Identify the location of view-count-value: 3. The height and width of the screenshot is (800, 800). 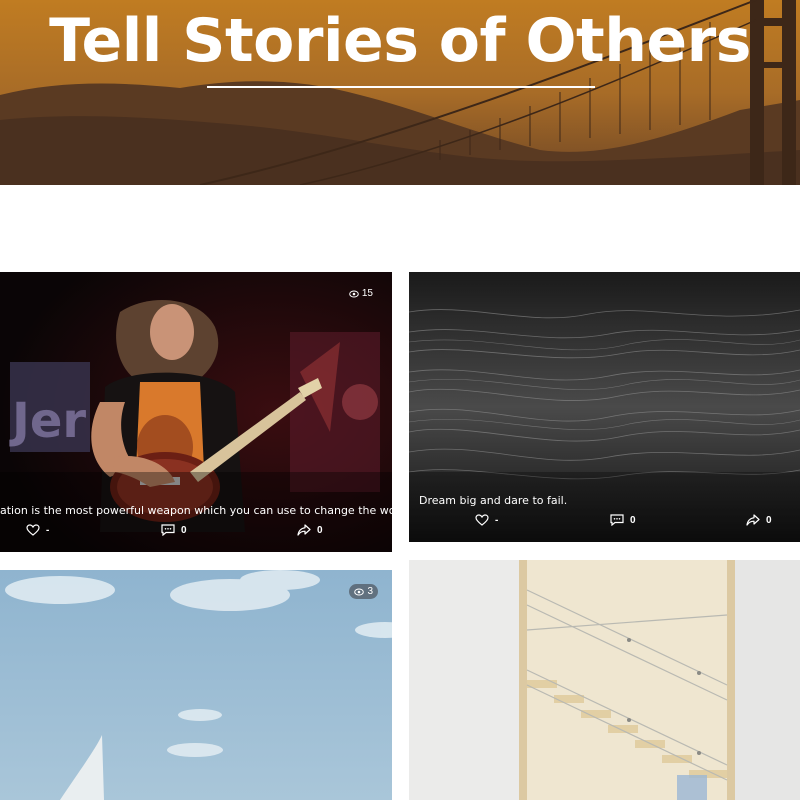
(370, 591).